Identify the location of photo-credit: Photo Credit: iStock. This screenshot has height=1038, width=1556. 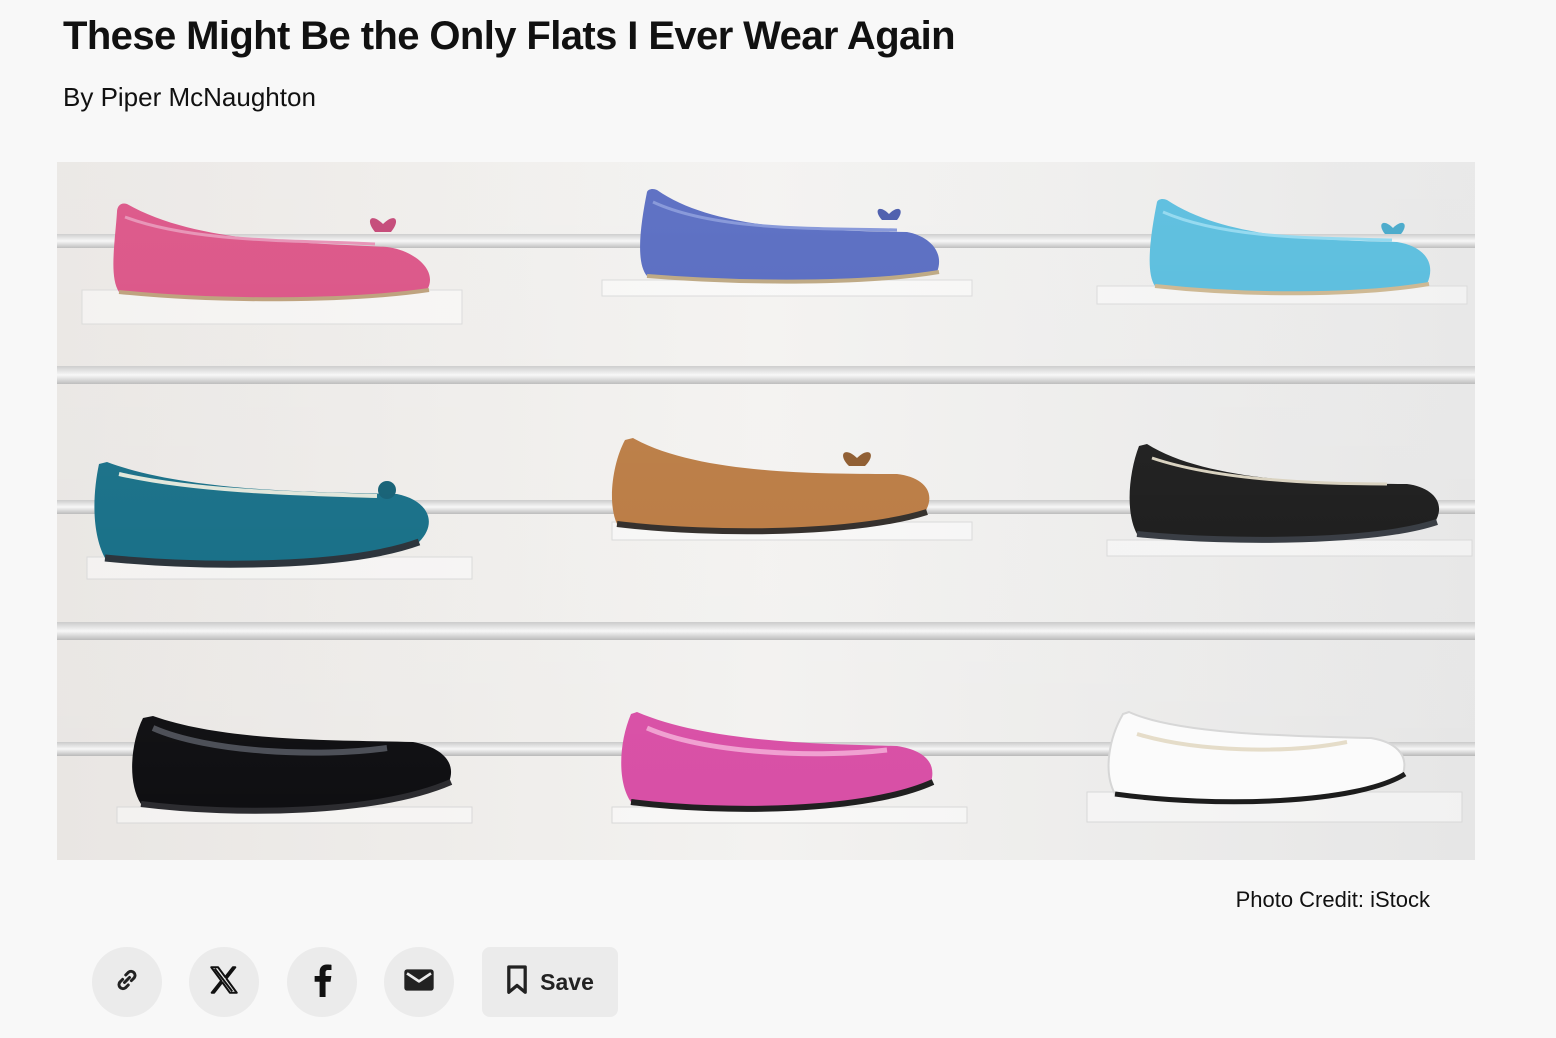
(1332, 899).